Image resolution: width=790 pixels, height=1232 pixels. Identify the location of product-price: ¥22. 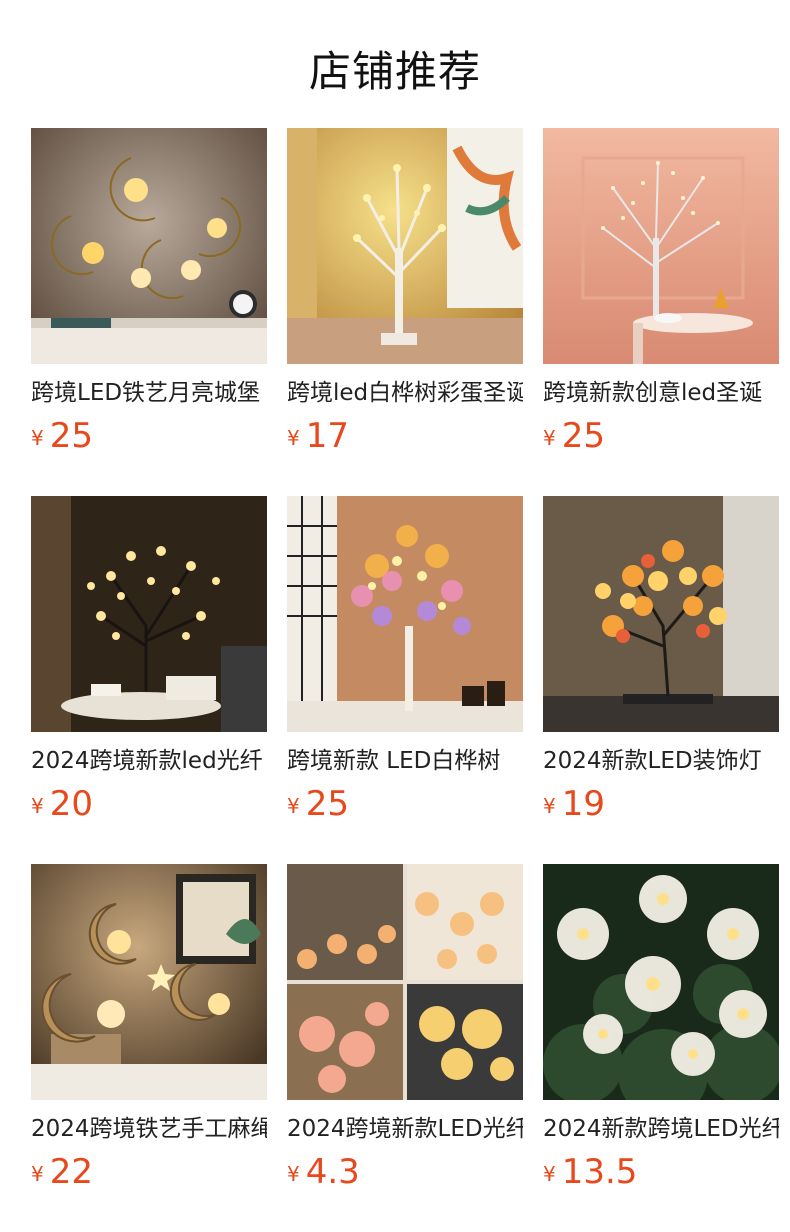
(149, 1172).